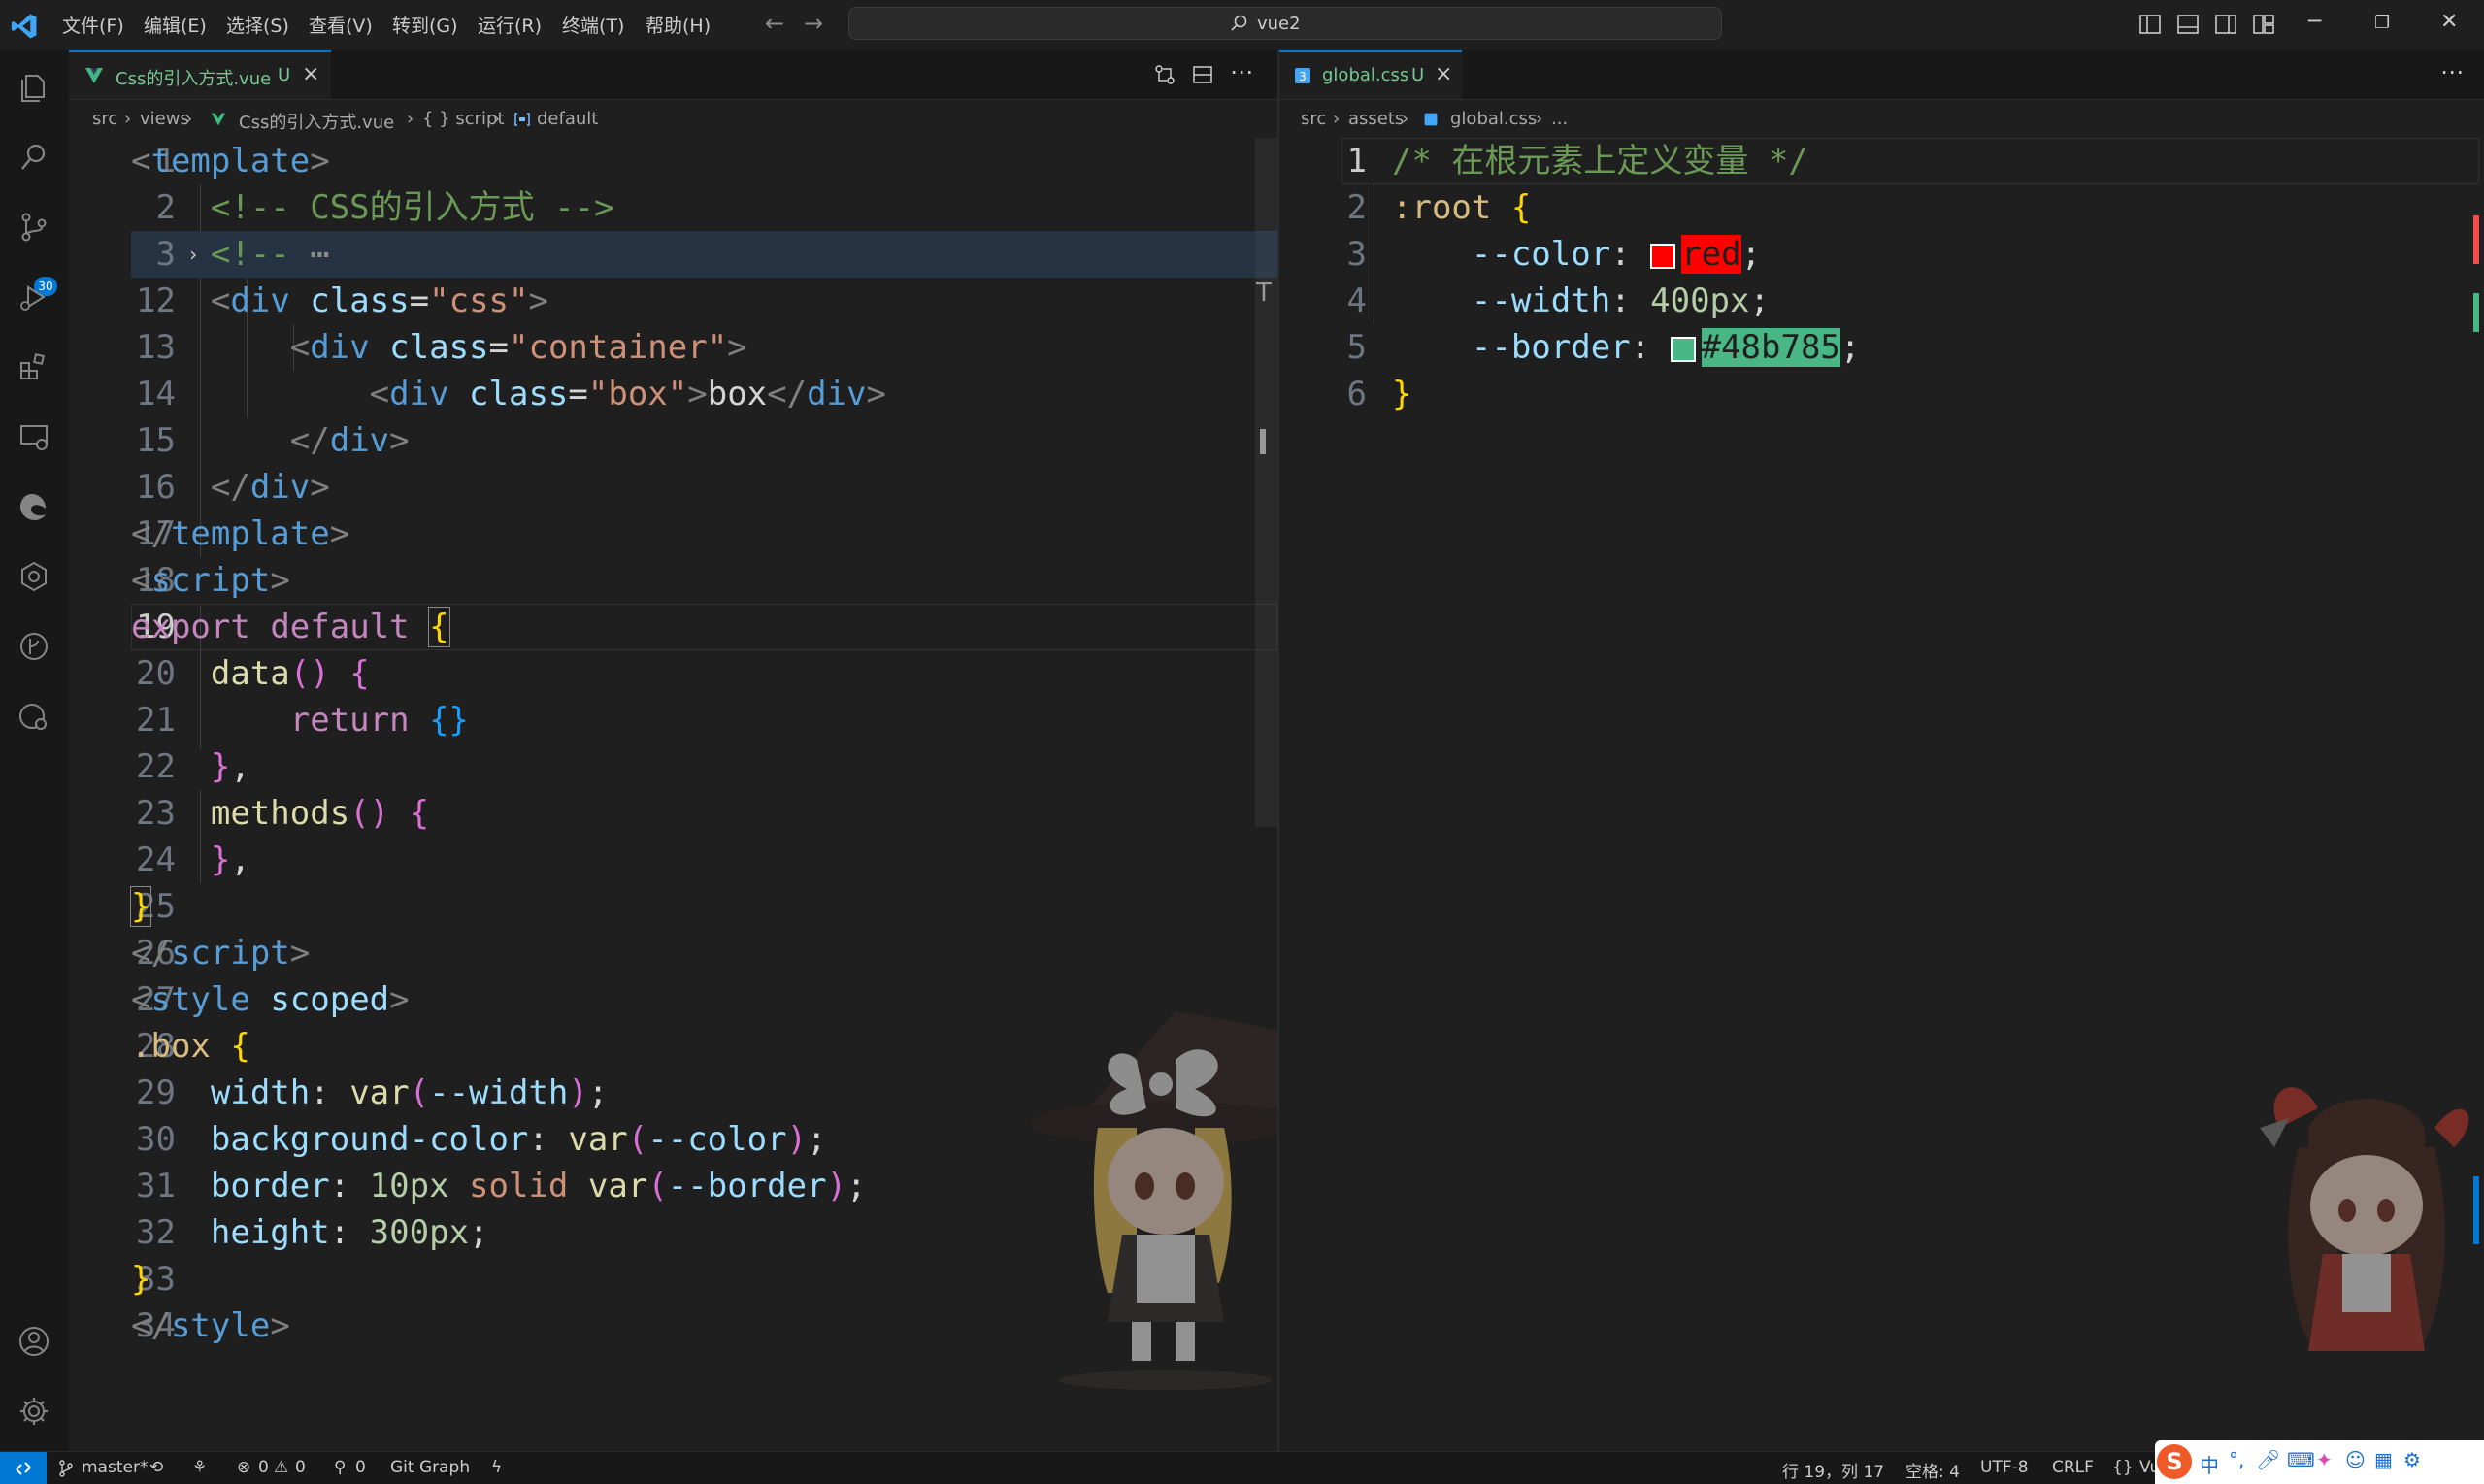 The image size is (2484, 1484). I want to click on breadcrumb-script: { } script, so click(463, 119).